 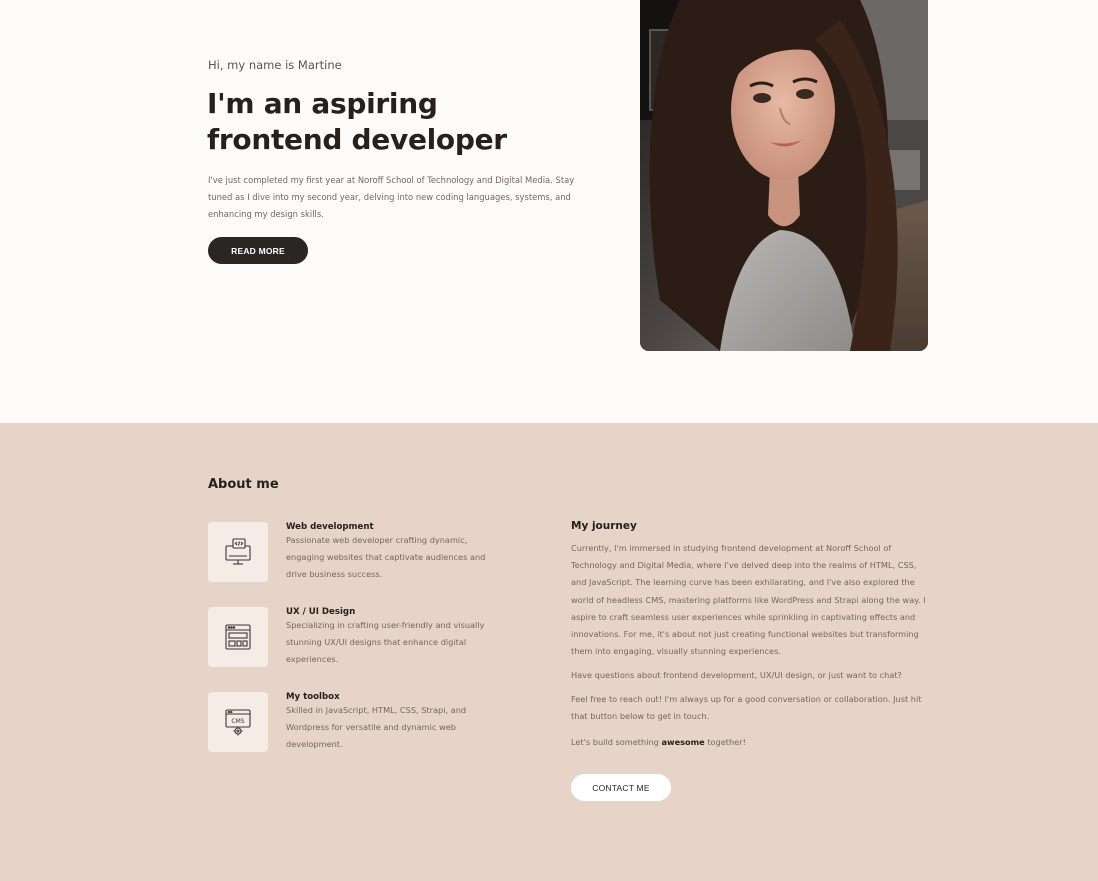 I want to click on cms-gear-icon: CMS, so click(x=238, y=722).